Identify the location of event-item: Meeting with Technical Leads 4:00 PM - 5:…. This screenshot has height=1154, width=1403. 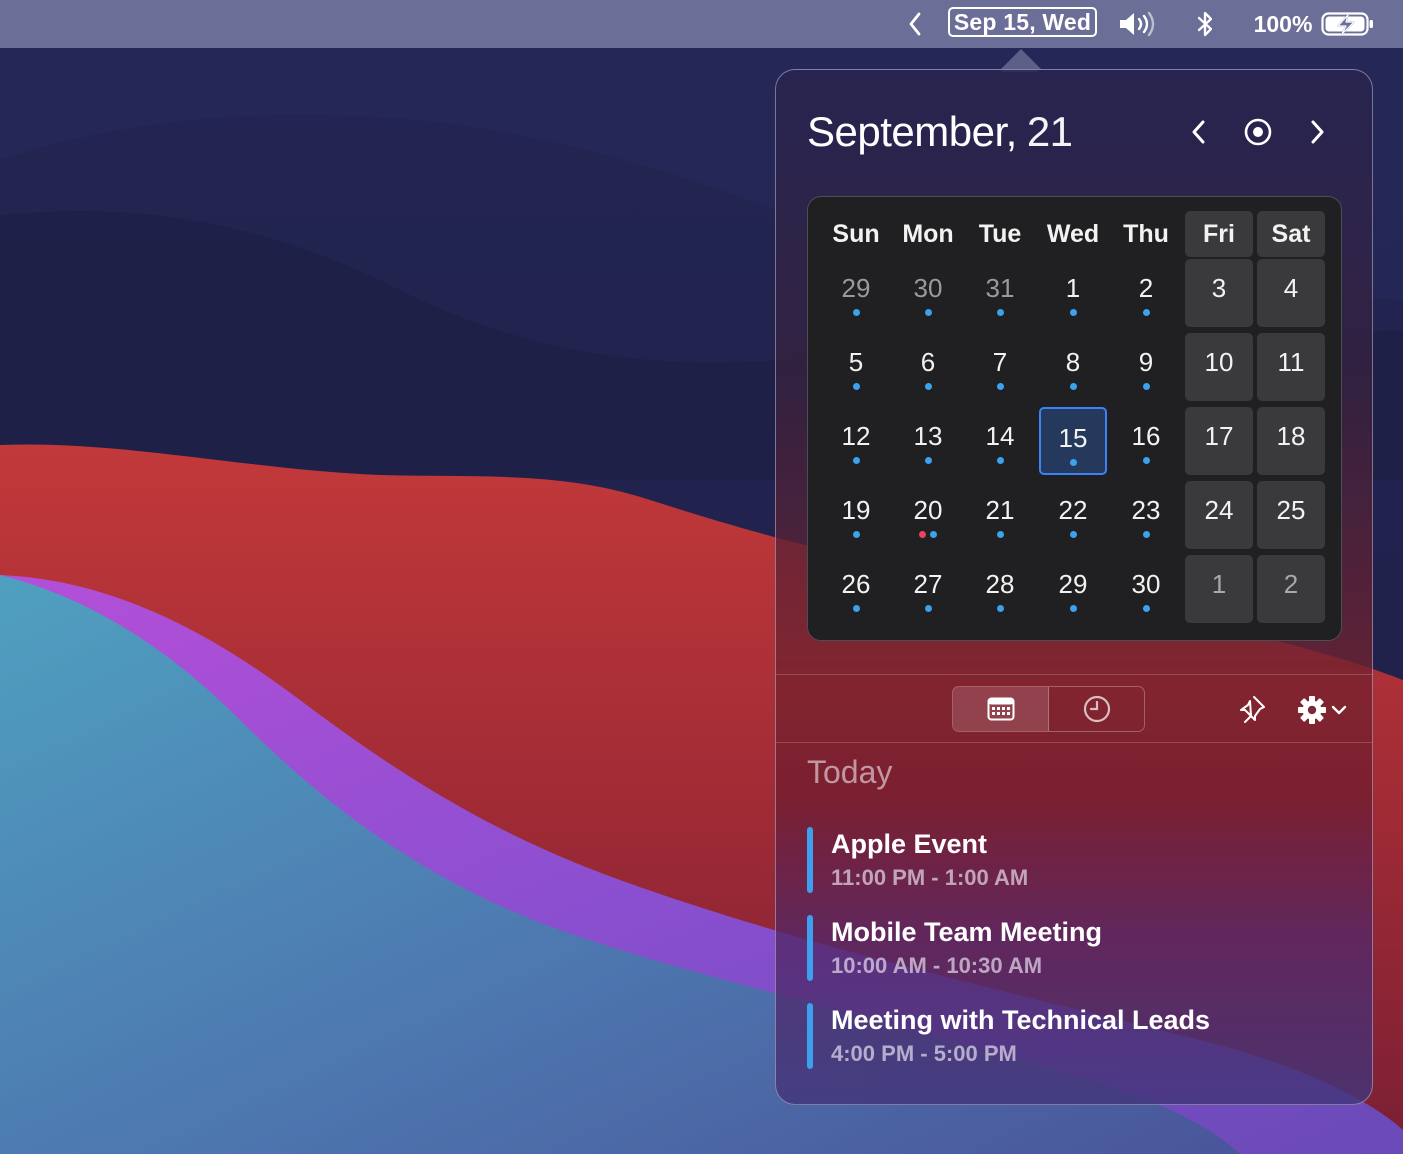
(1067, 1036).